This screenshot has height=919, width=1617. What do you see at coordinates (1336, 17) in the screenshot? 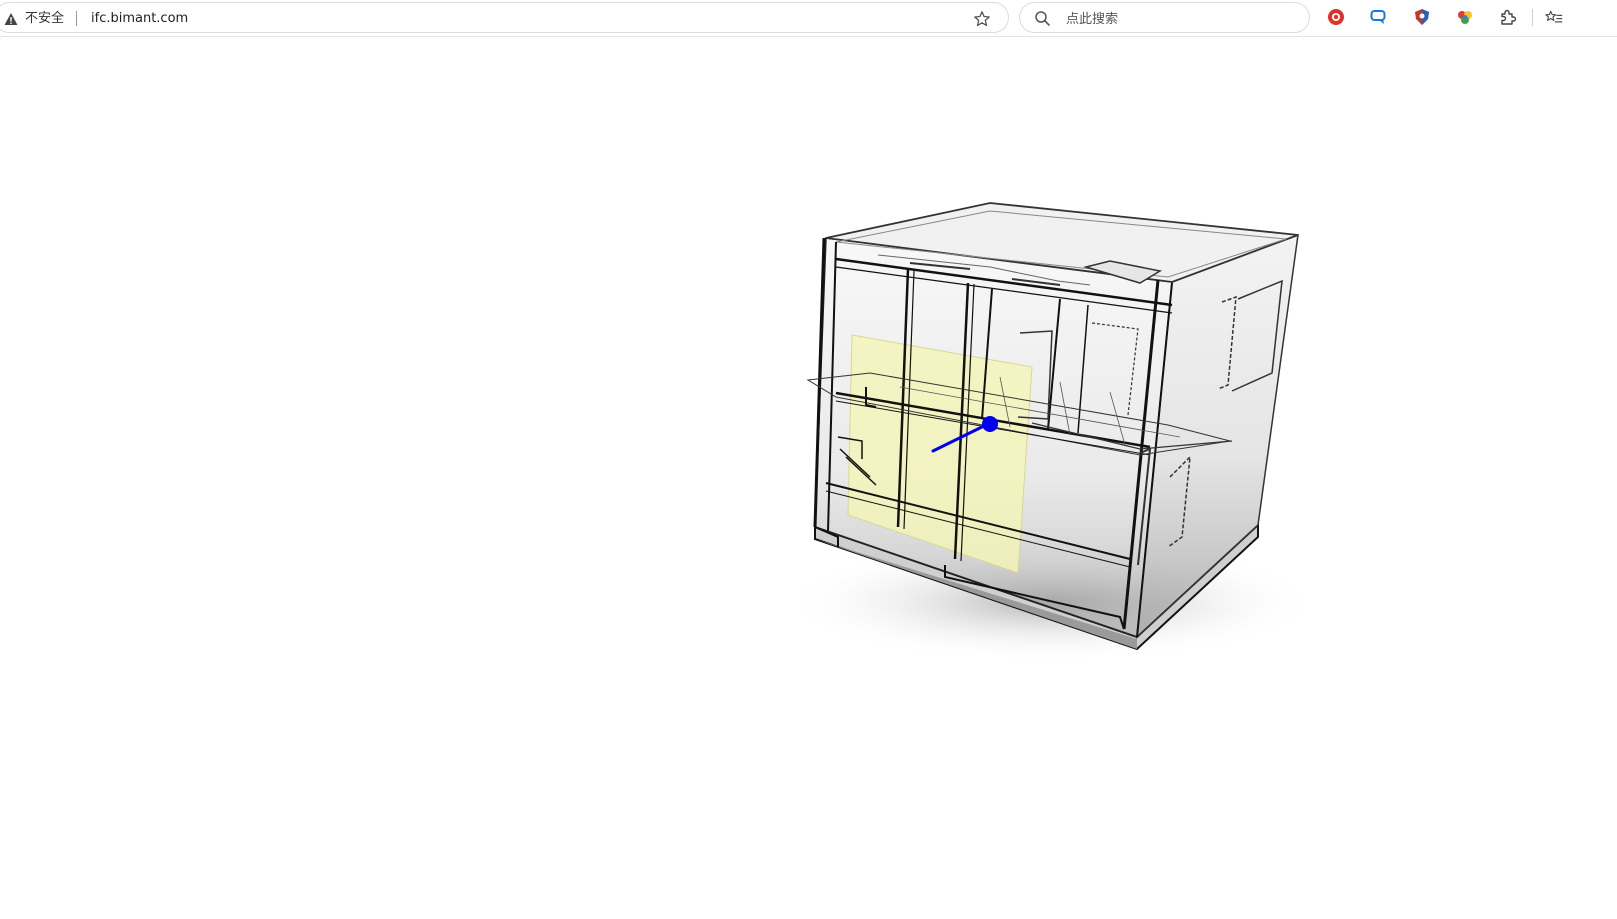
I see `red-record-extension-icon` at bounding box center [1336, 17].